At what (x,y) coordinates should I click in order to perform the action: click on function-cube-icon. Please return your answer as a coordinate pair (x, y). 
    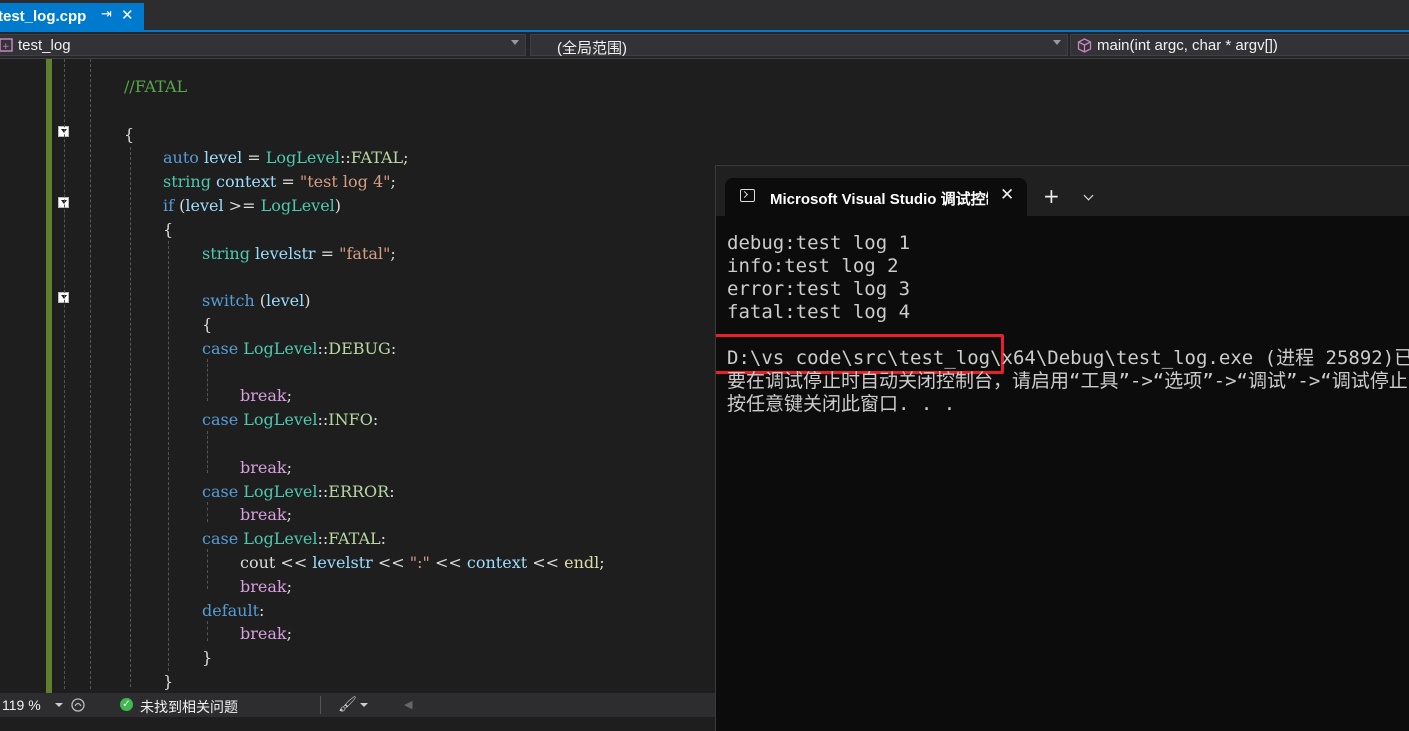
    Looking at the image, I should click on (1084, 45).